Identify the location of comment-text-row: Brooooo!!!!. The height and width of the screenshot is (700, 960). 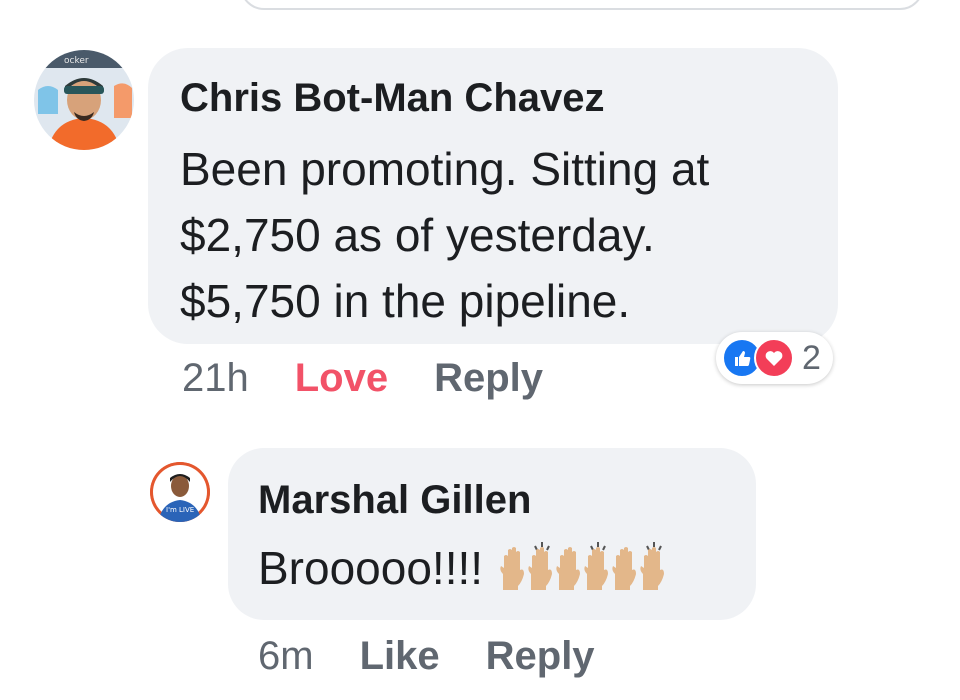
(461, 568).